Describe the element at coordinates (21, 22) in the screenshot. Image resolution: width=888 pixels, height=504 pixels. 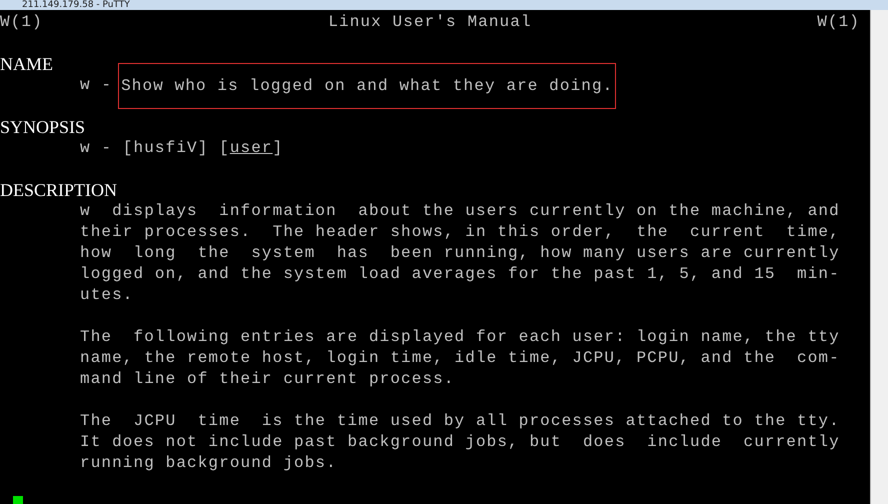
I see `page-header-left: W(1)` at that location.